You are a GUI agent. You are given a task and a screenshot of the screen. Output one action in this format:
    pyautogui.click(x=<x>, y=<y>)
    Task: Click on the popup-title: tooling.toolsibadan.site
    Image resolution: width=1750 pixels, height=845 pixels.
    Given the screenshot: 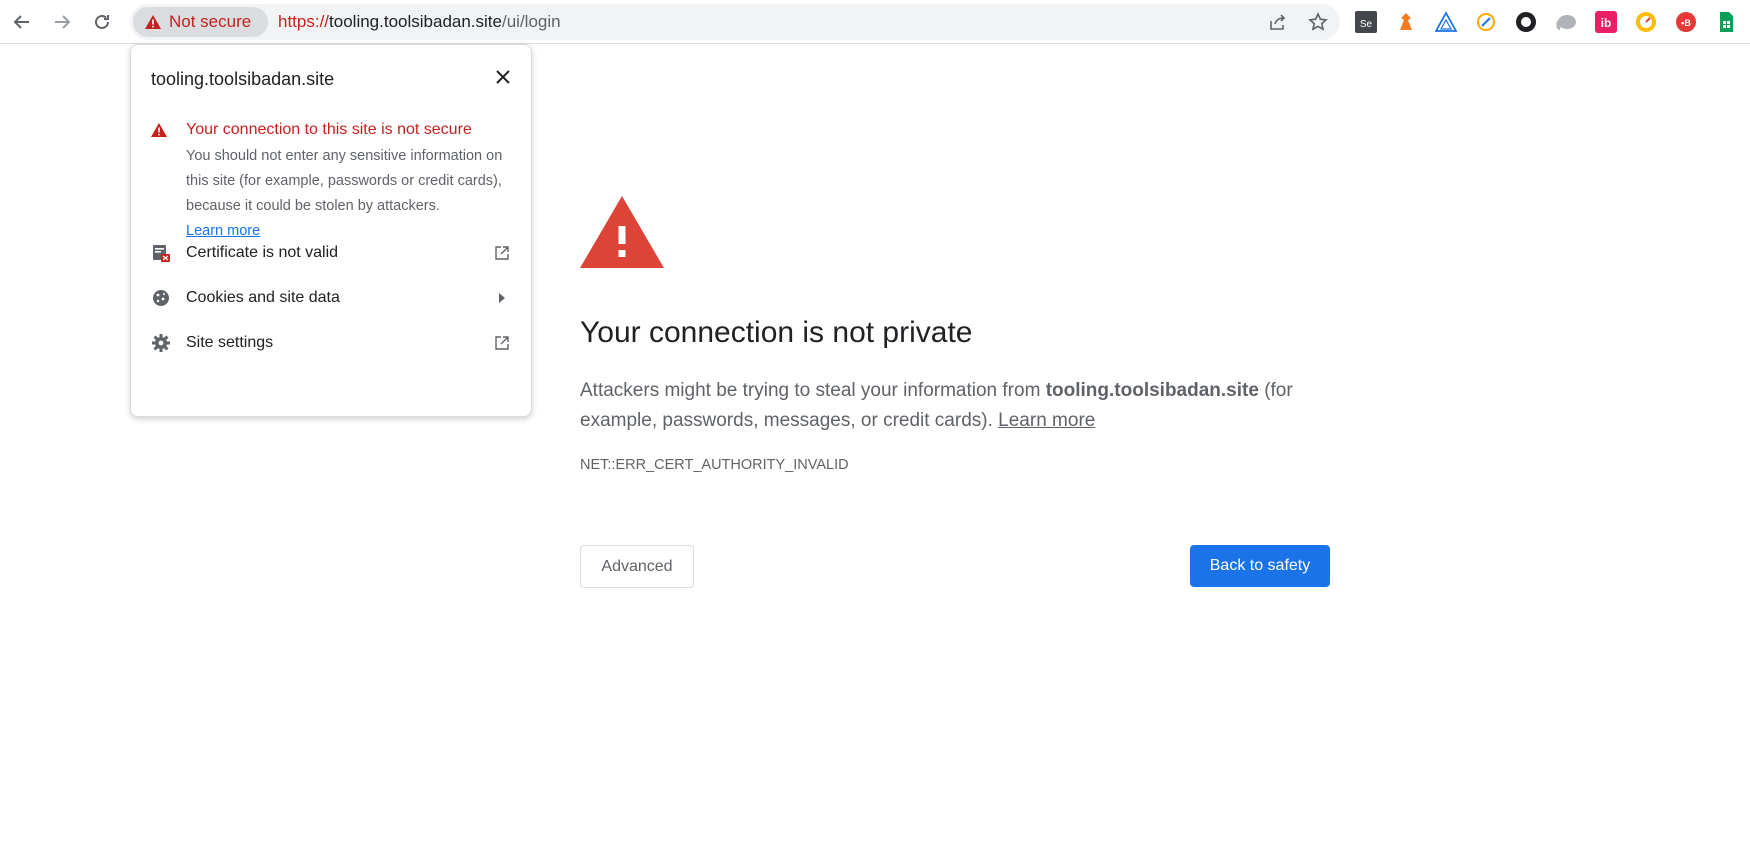 What is the action you would take?
    pyautogui.click(x=243, y=79)
    